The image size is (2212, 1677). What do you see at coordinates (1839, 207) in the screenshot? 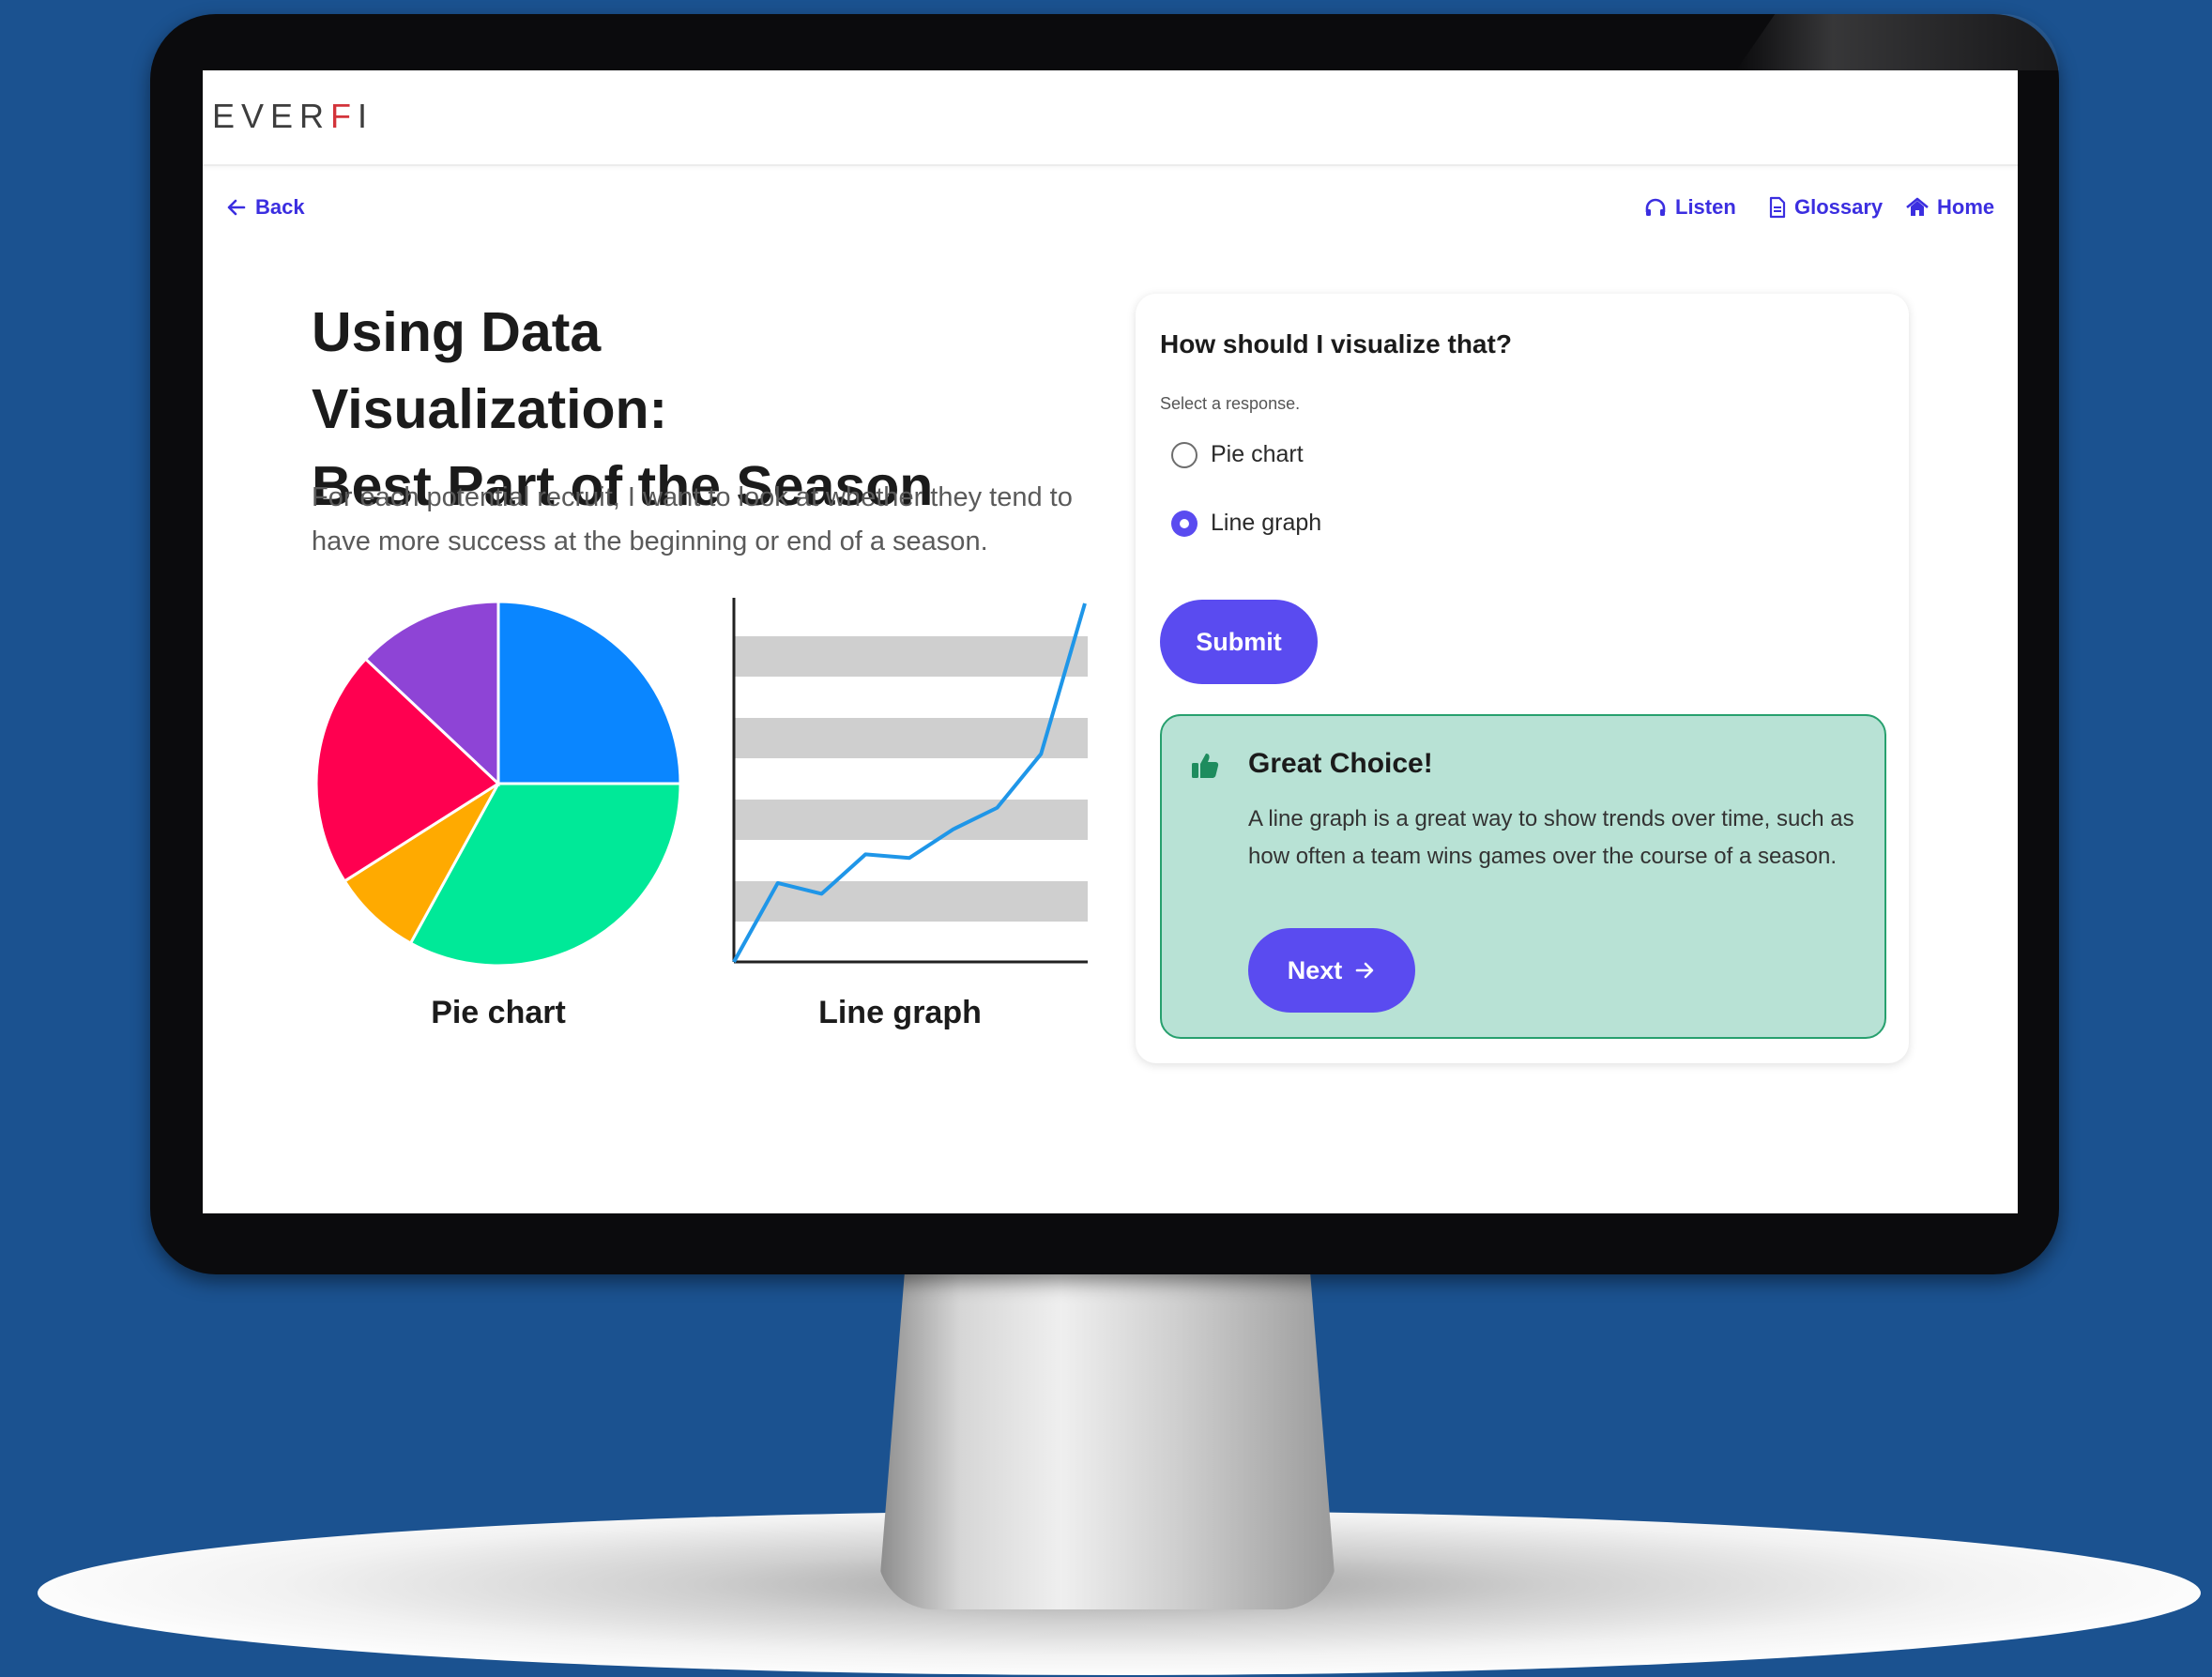
I see `glossary-label: Glossary` at bounding box center [1839, 207].